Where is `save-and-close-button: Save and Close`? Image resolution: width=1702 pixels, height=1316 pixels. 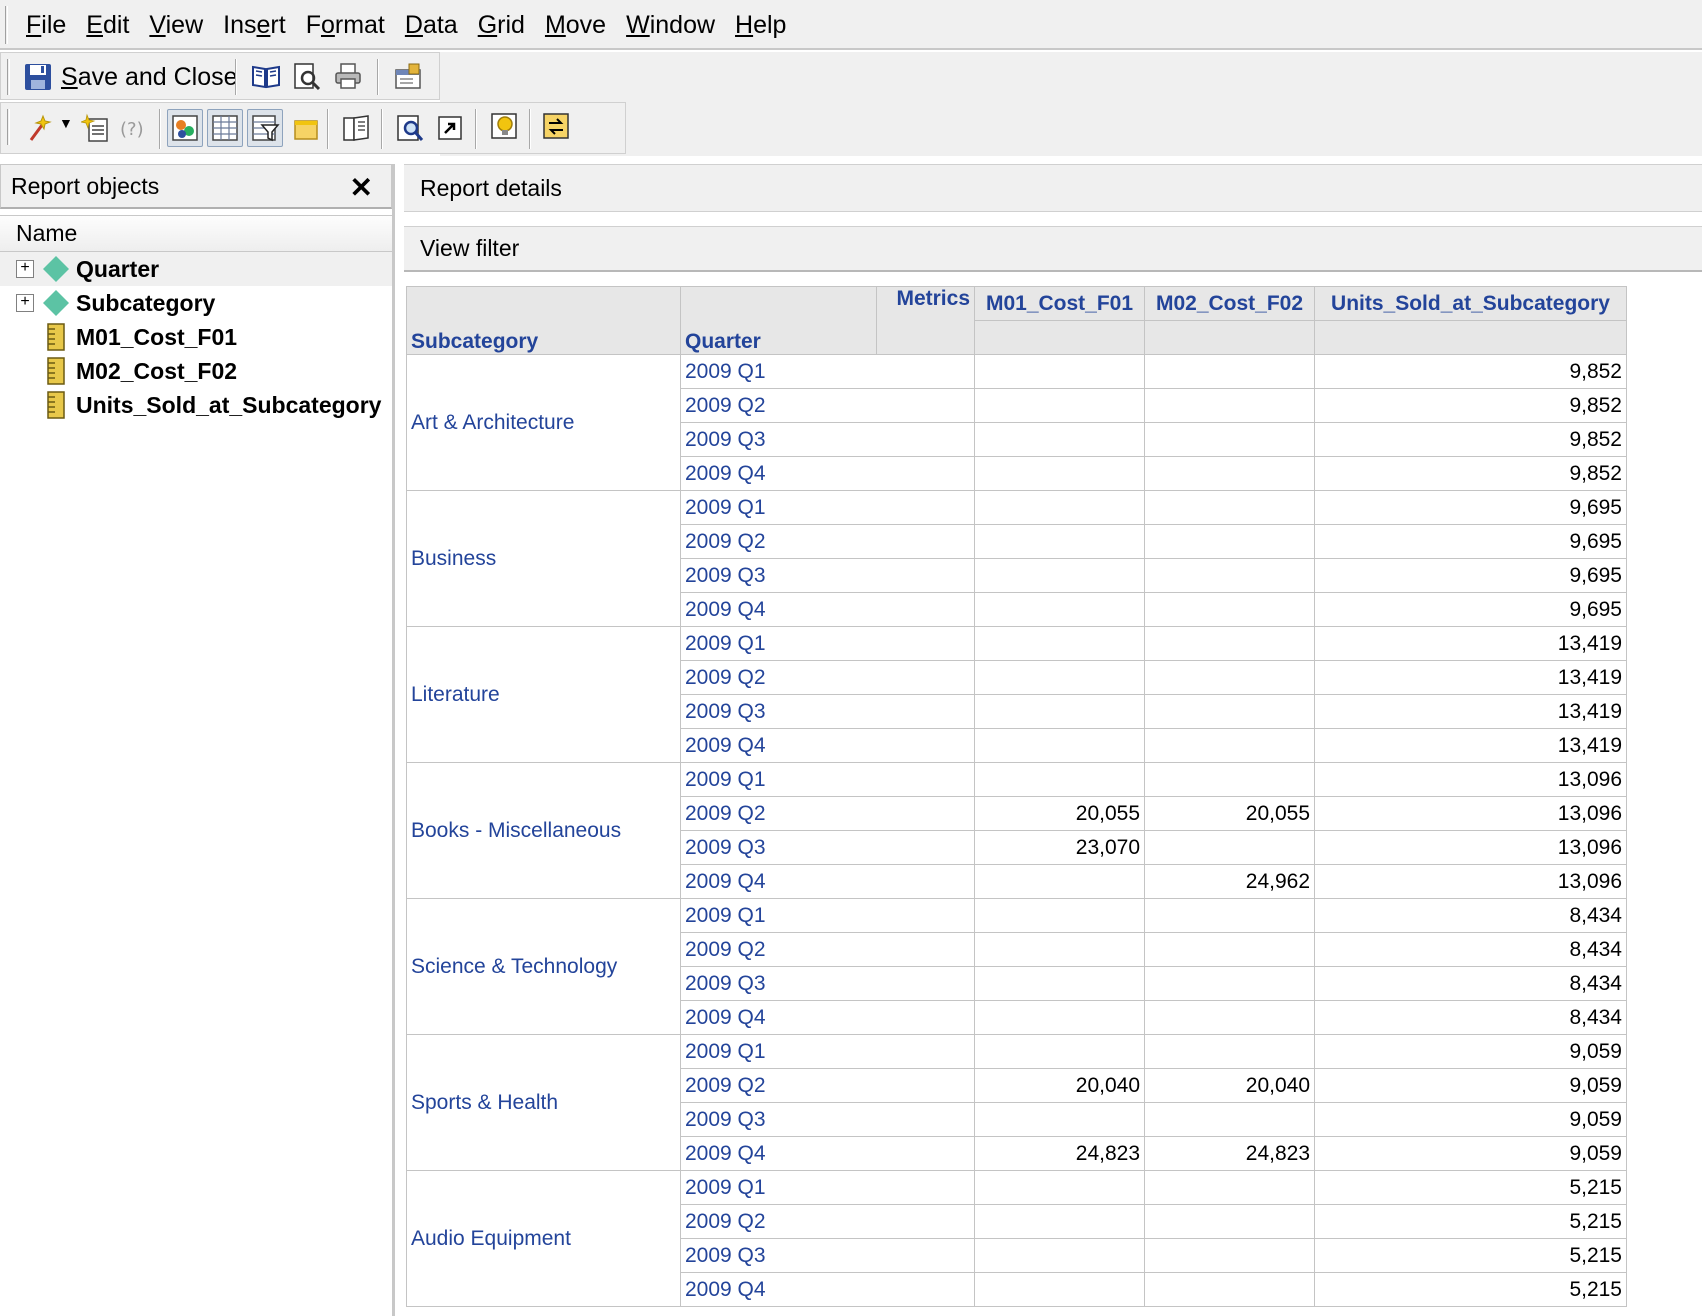
save-and-close-button: Save and Close is located at coordinates (130, 77).